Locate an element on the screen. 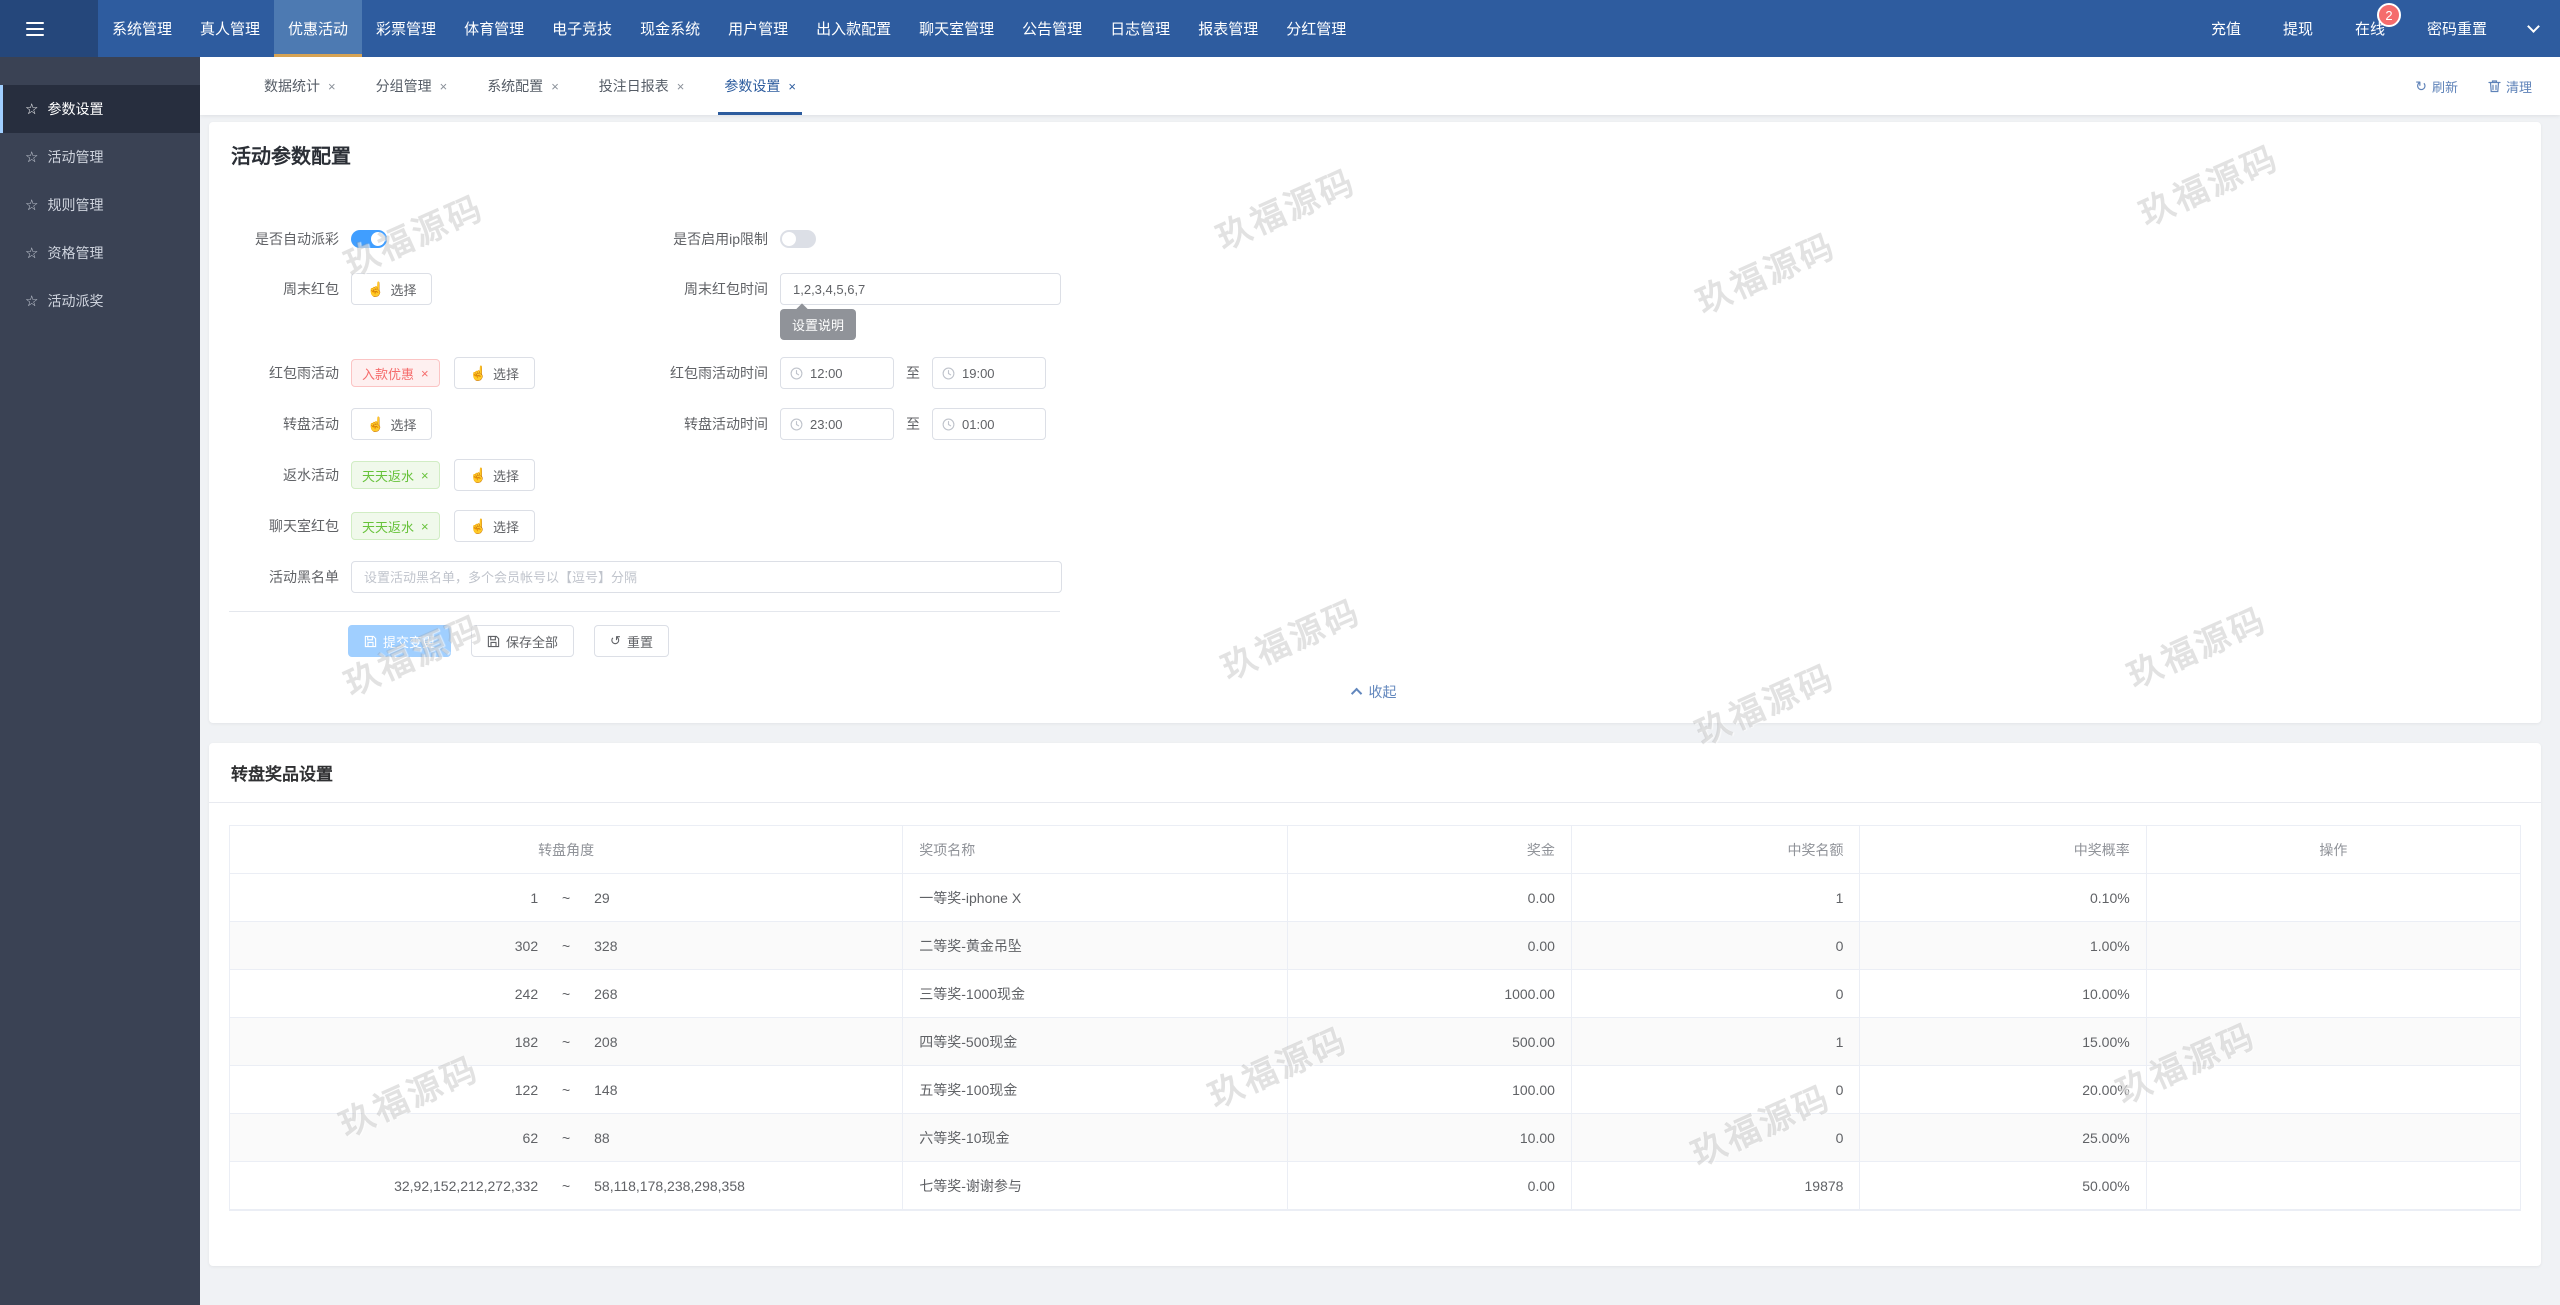 The image size is (2560, 1305). navbar-menu-item: 报表管理 is located at coordinates (1228, 28).